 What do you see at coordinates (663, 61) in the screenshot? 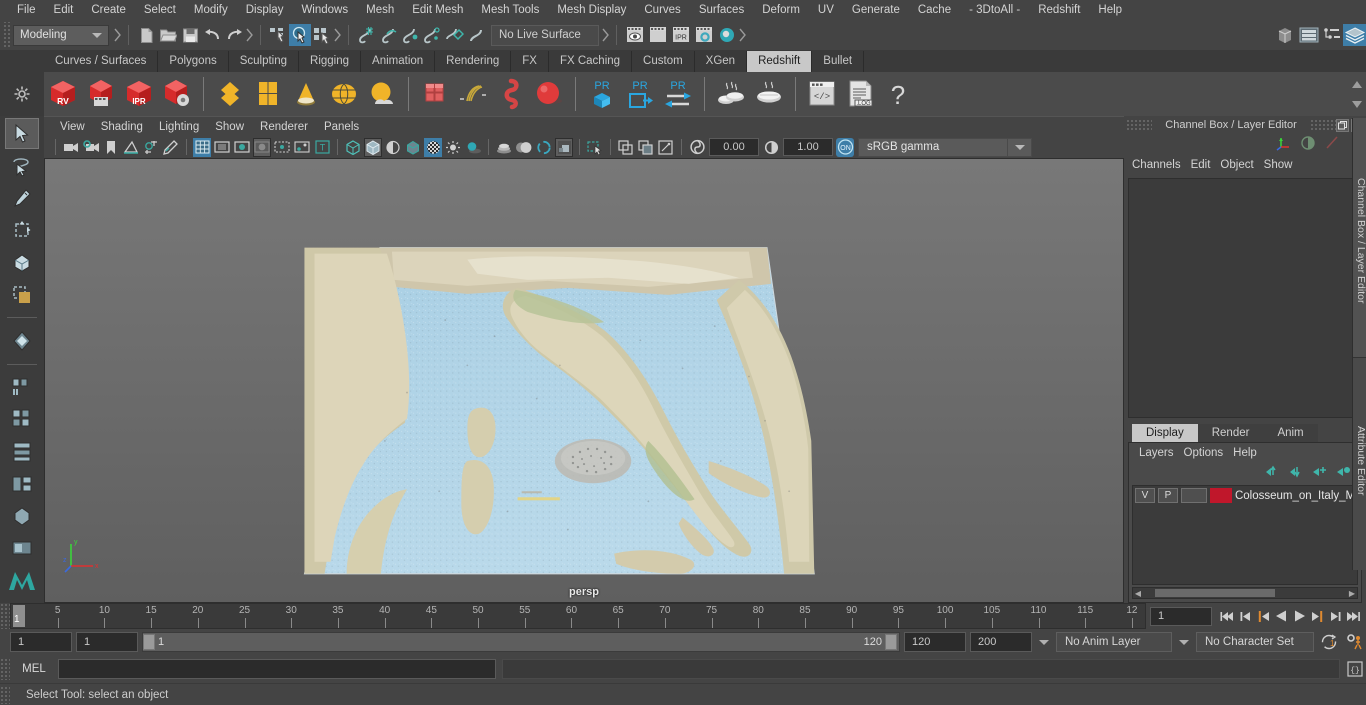
I see `shelf-tab-custom: Custom` at bounding box center [663, 61].